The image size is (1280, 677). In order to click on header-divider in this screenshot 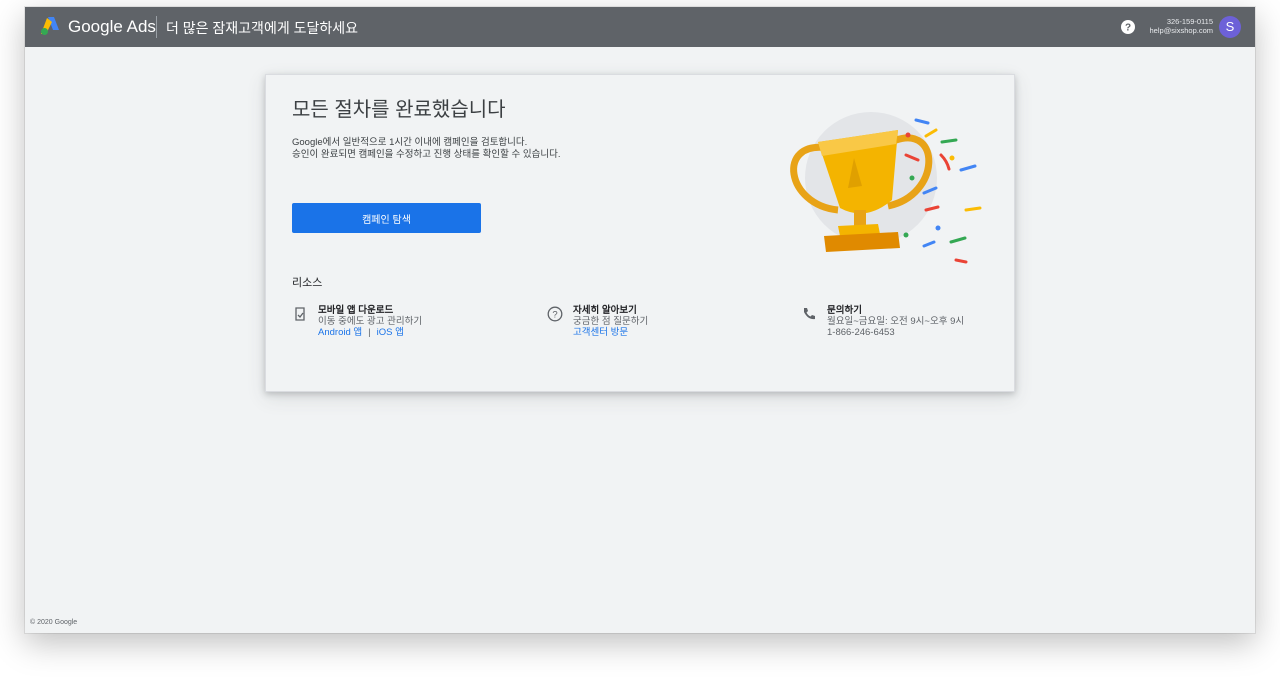, I will do `click(156, 27)`.